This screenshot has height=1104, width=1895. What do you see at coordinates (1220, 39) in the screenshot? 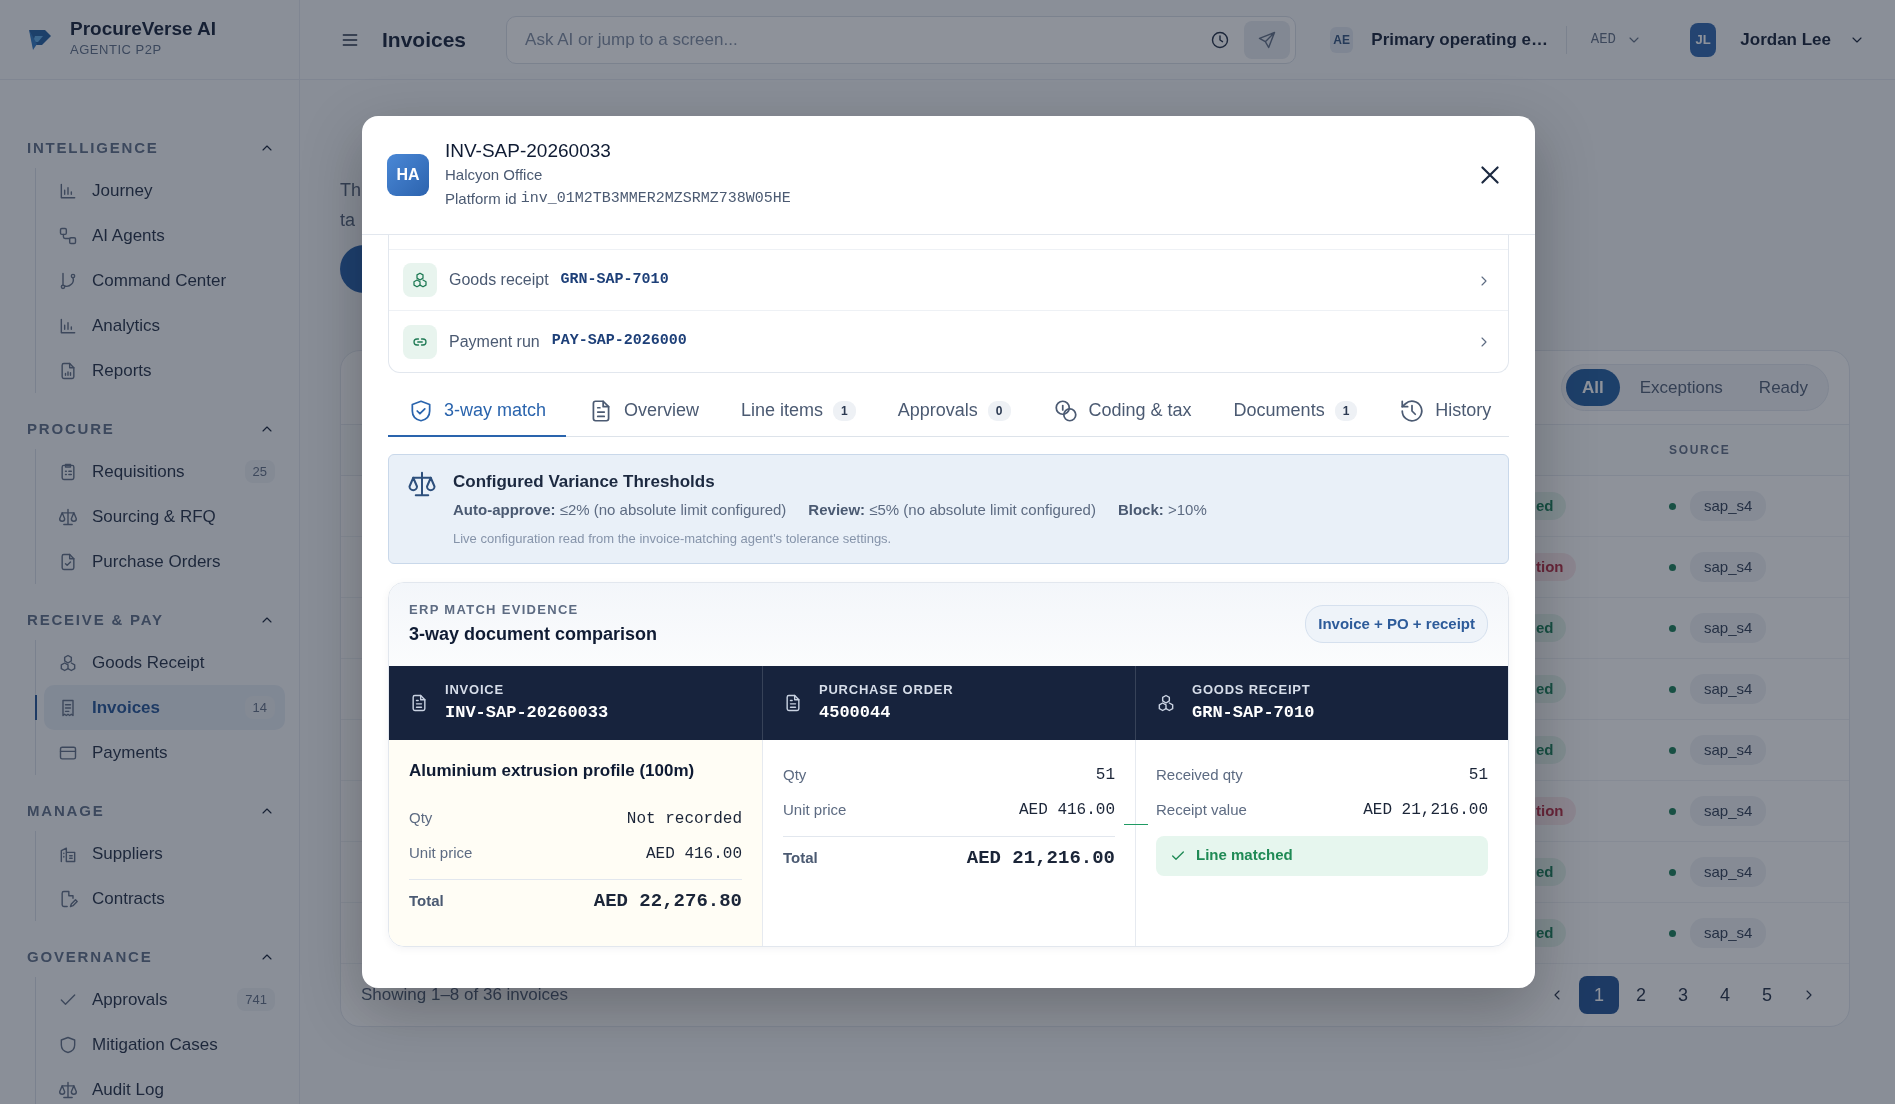
I see `clock-icon` at bounding box center [1220, 39].